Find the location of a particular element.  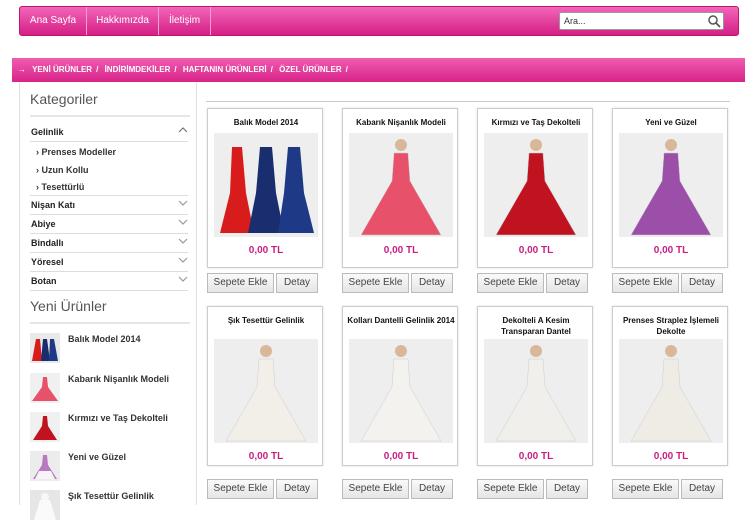

subcategory-uzun-kollu: › Uzun Kollu is located at coordinates (62, 170).